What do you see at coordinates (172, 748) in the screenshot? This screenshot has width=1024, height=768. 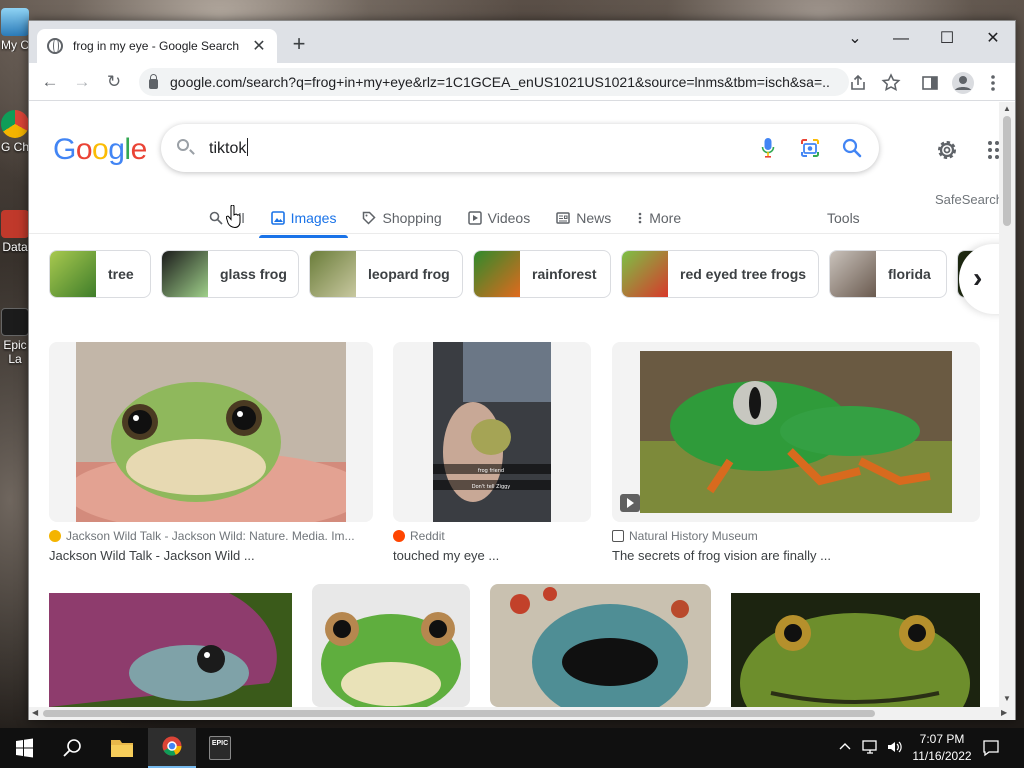 I see `chrome-taskbar-icon` at bounding box center [172, 748].